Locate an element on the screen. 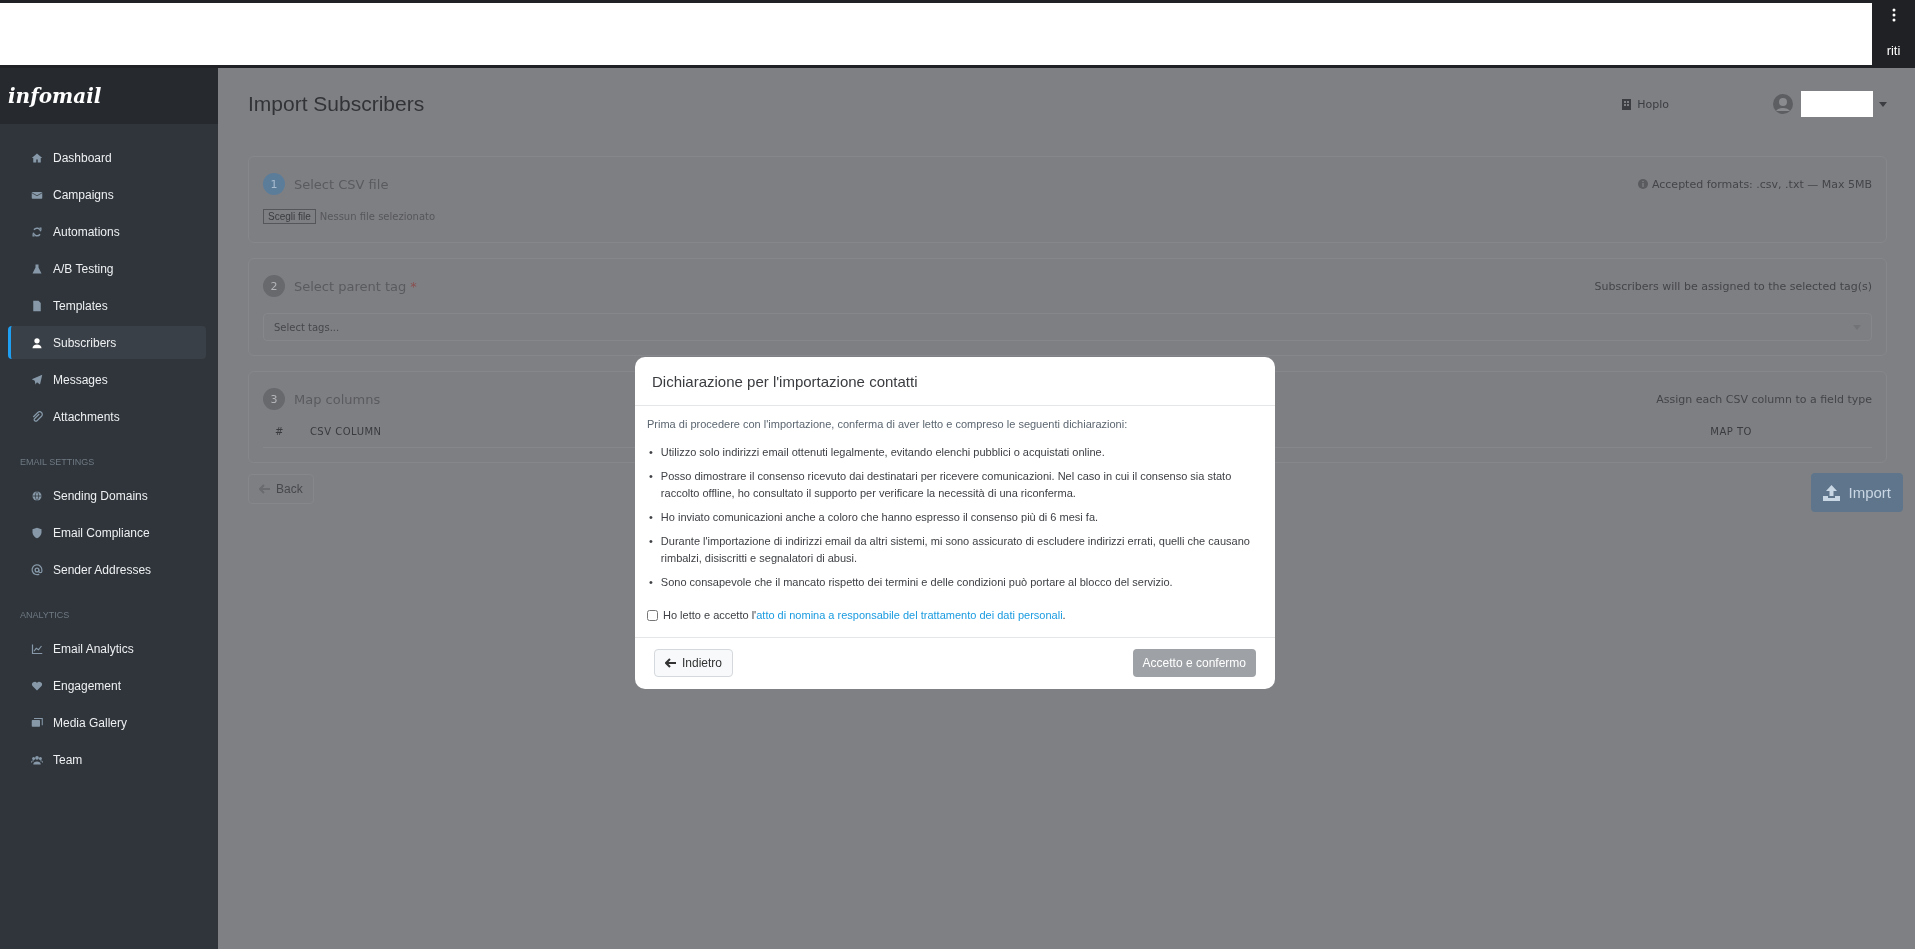 This screenshot has width=1915, height=949. heart-icon is located at coordinates (37, 685).